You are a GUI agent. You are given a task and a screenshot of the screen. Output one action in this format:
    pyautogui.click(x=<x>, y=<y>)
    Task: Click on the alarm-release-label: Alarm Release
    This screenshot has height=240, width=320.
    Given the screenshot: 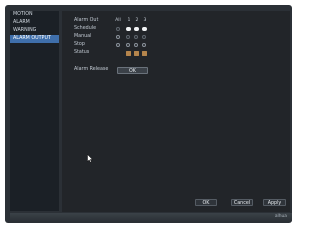 What is the action you would take?
    pyautogui.click(x=91, y=69)
    